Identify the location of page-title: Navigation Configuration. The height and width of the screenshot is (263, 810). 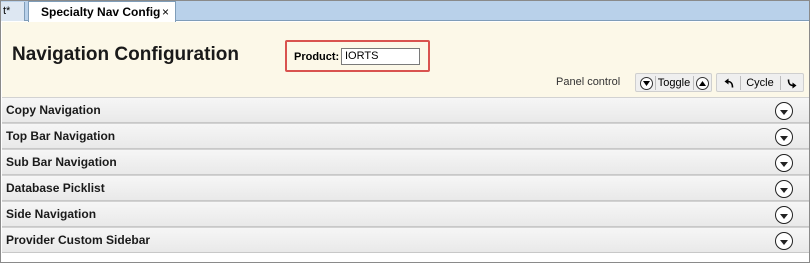
(125, 54).